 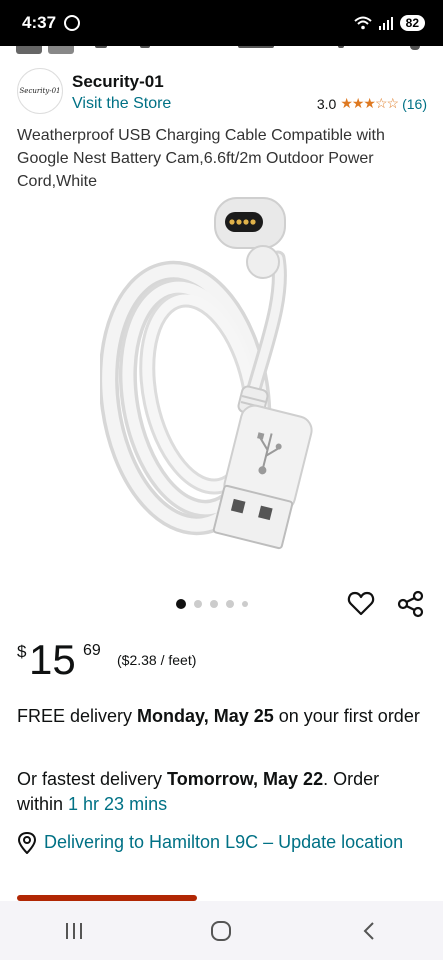 I want to click on seller-name: Security-01, so click(x=118, y=82).